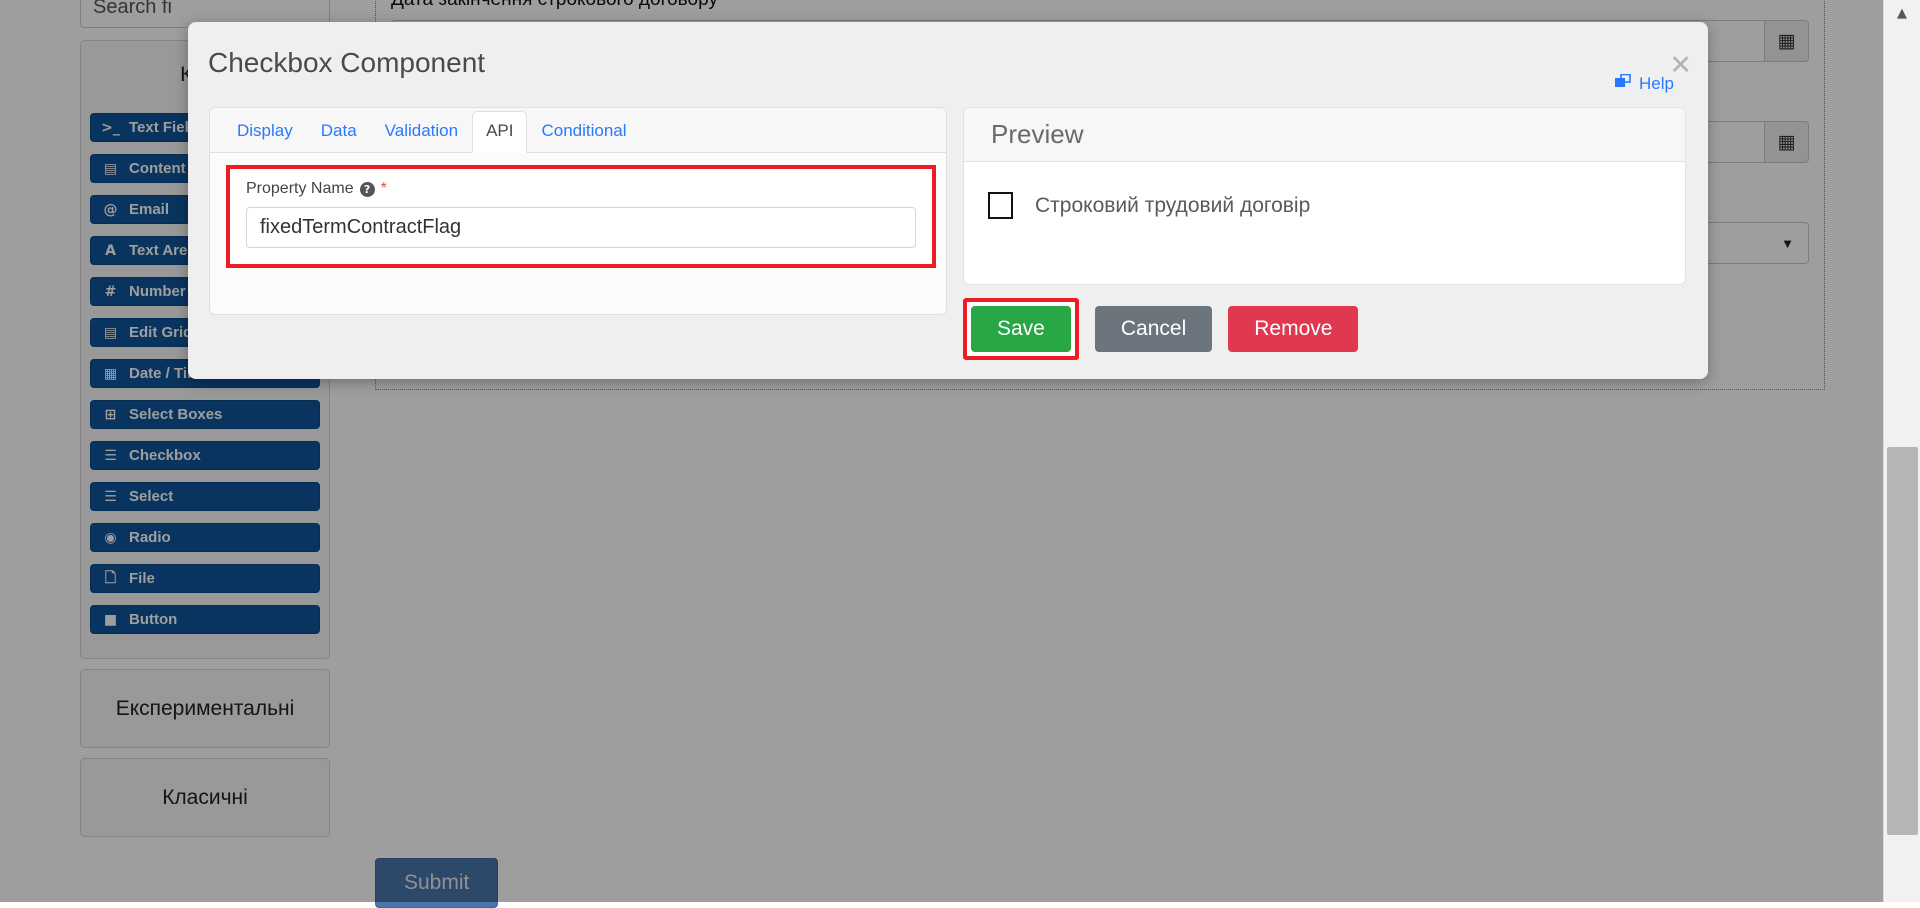 The image size is (1920, 908). What do you see at coordinates (384, 189) in the screenshot?
I see `required-asterisk: *` at bounding box center [384, 189].